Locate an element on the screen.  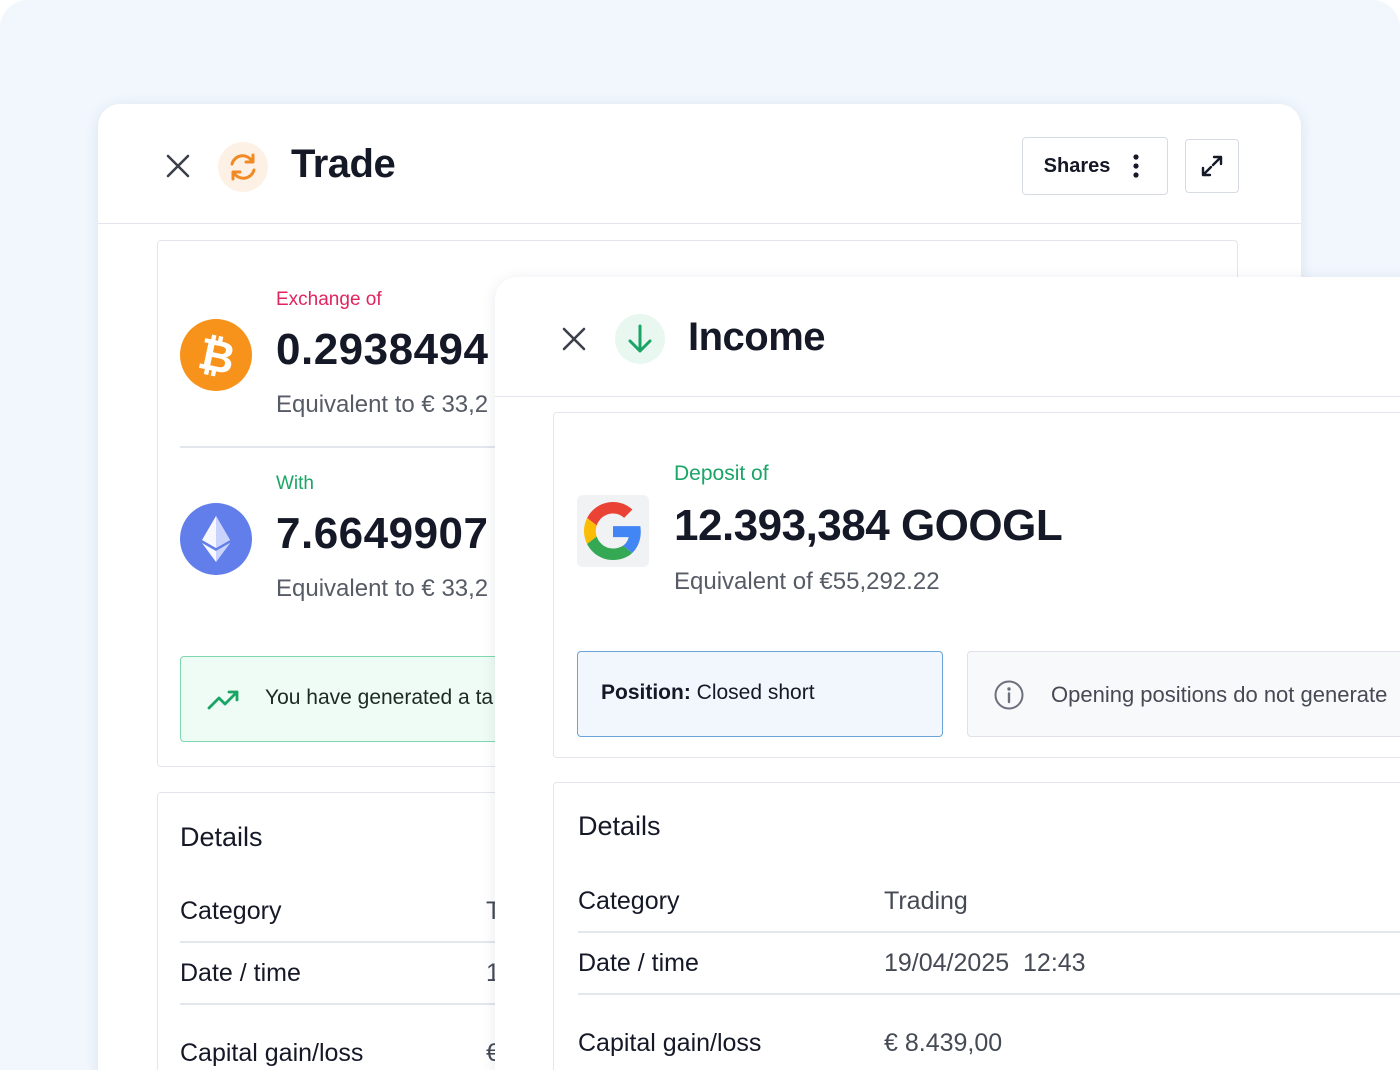
deposit-label: Deposit of is located at coordinates (721, 473).